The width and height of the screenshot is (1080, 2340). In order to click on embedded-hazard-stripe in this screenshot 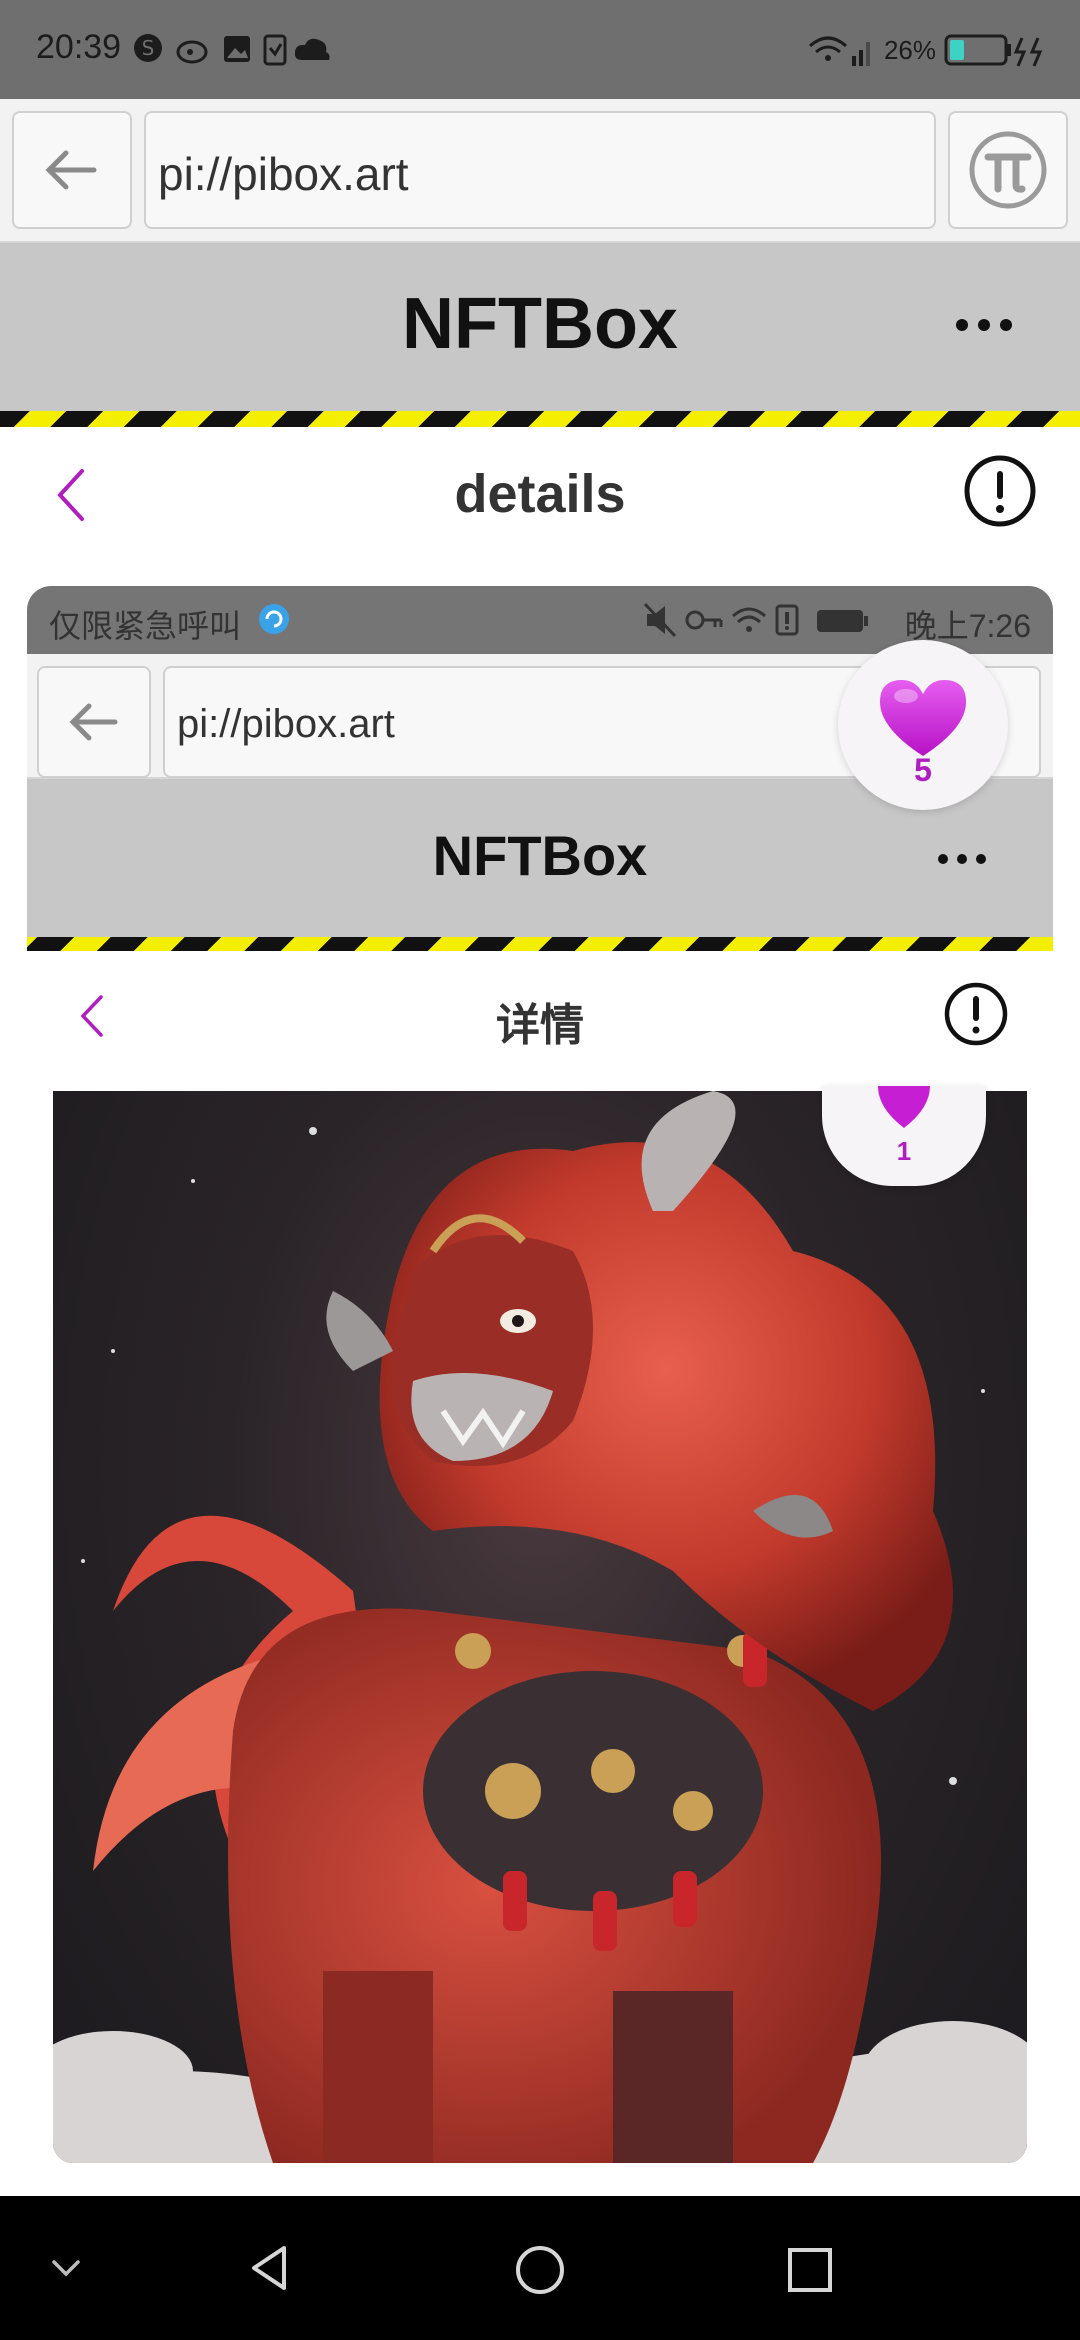, I will do `click(540, 944)`.